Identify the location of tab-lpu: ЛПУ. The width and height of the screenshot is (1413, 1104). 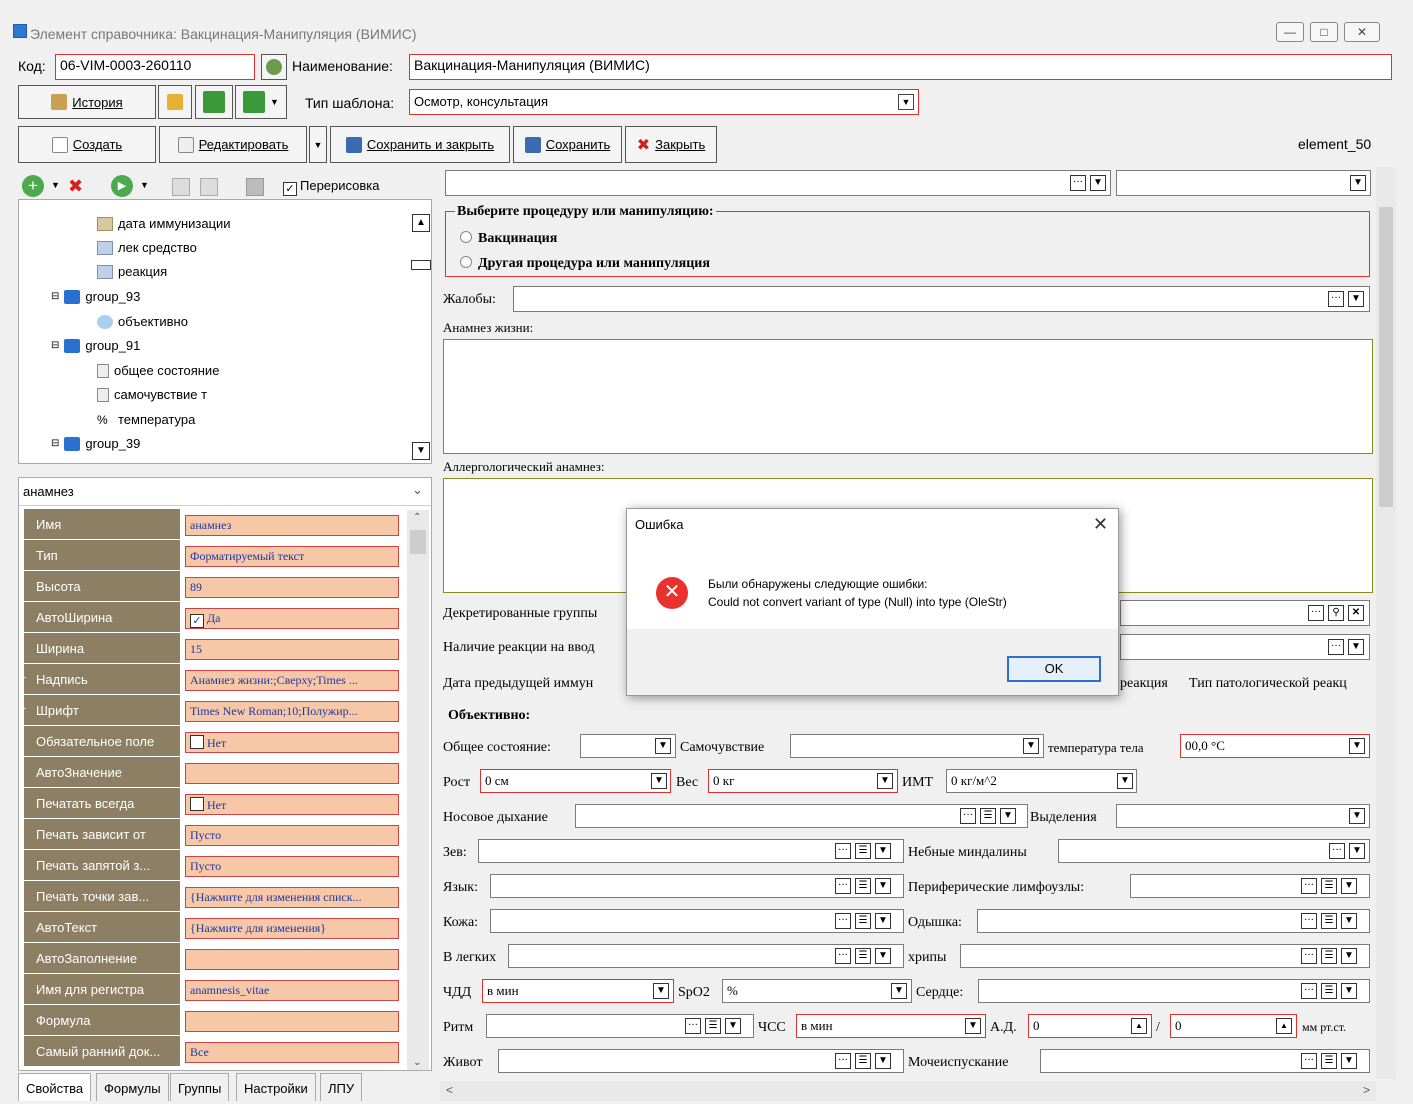
(341, 1087).